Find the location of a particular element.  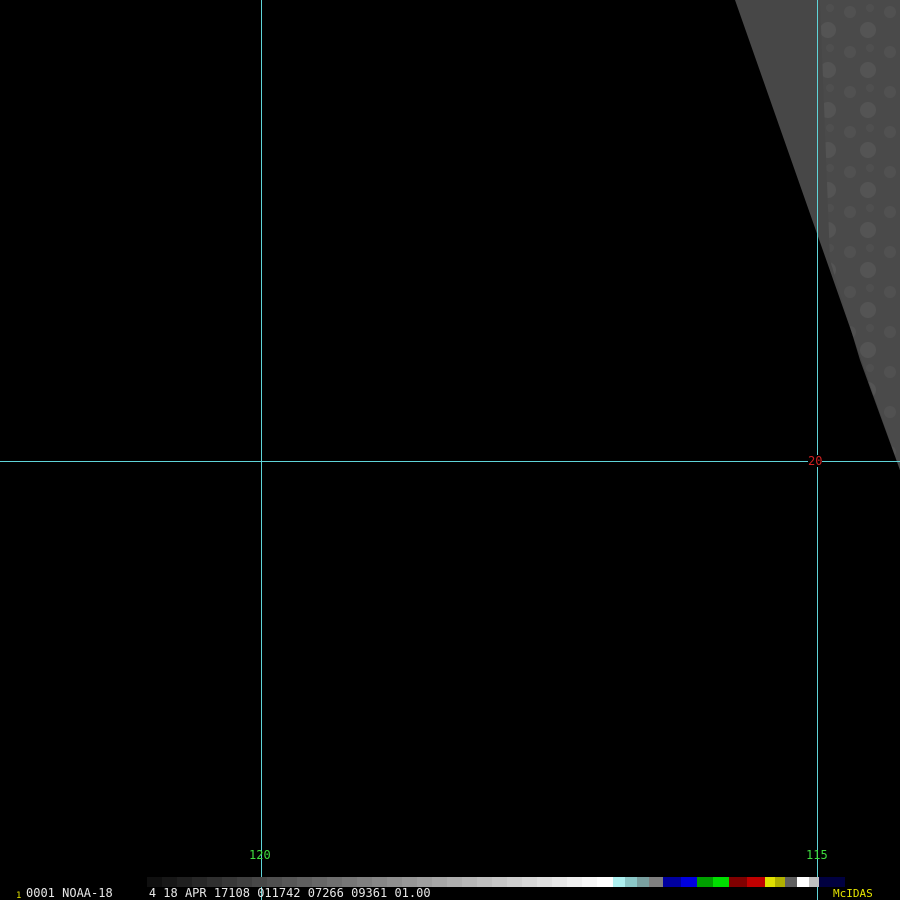

frame-number: 1 is located at coordinates (19, 895).